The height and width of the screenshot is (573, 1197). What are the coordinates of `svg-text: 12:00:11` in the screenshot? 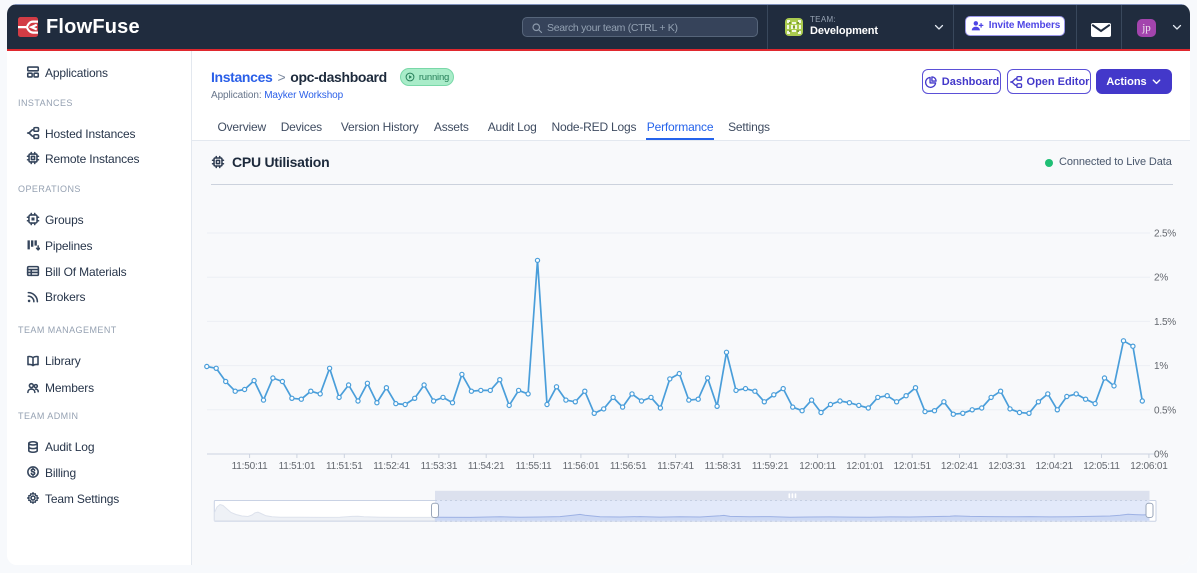 It's located at (817, 466).